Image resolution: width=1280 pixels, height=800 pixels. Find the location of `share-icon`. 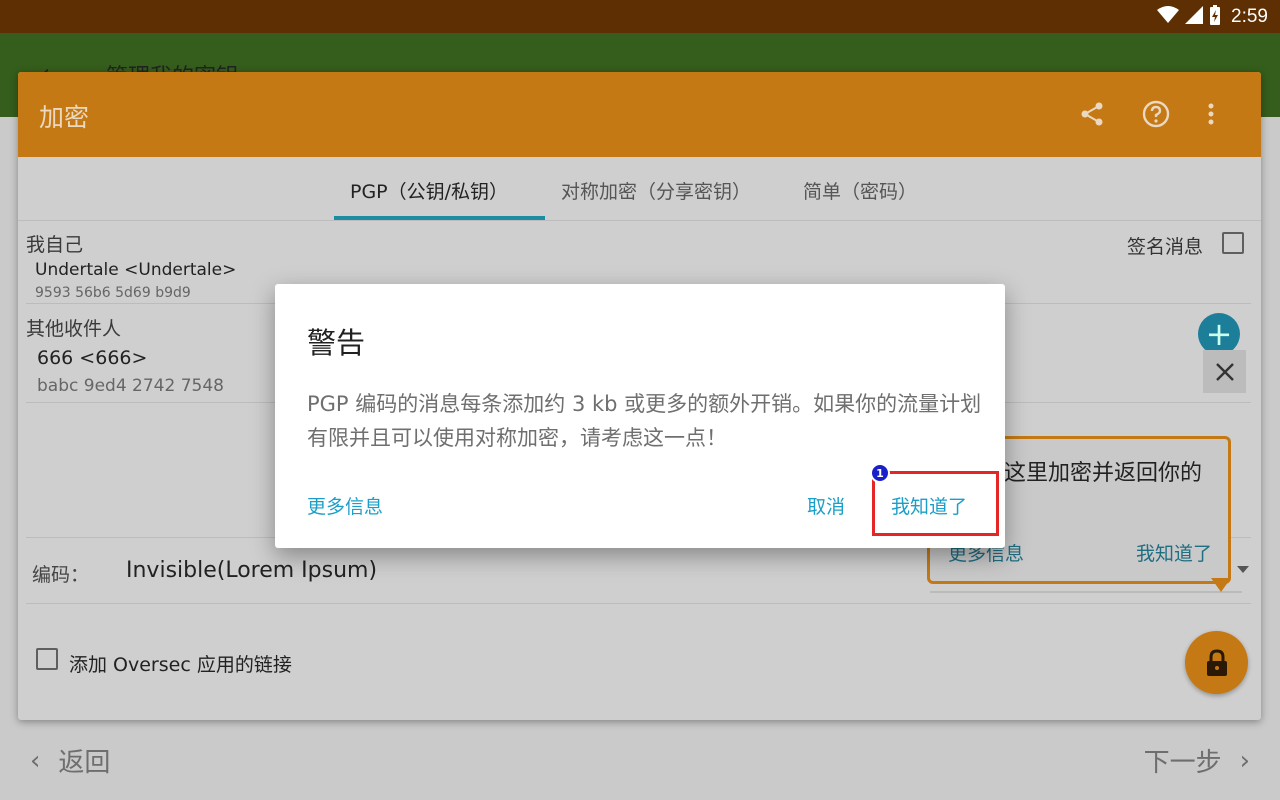

share-icon is located at coordinates (1092, 114).